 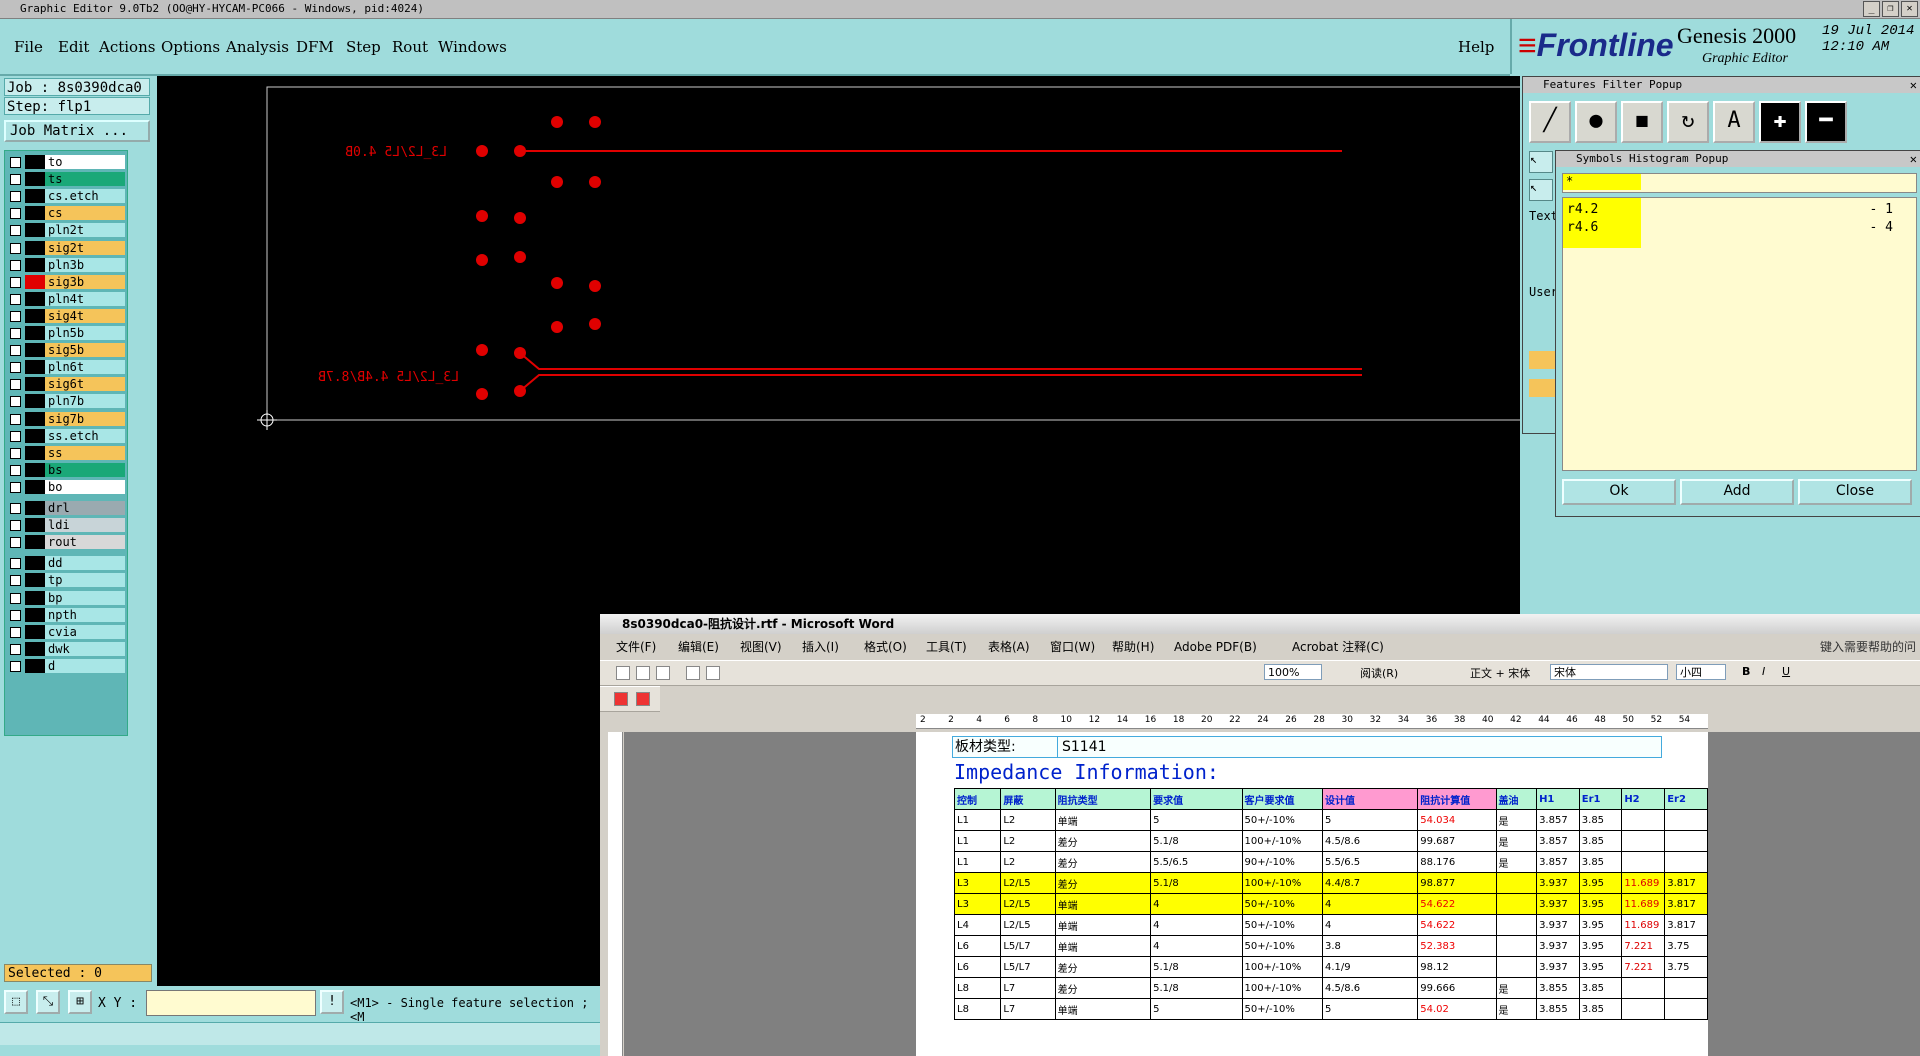 I want to click on preview-icon, so click(x=713, y=673).